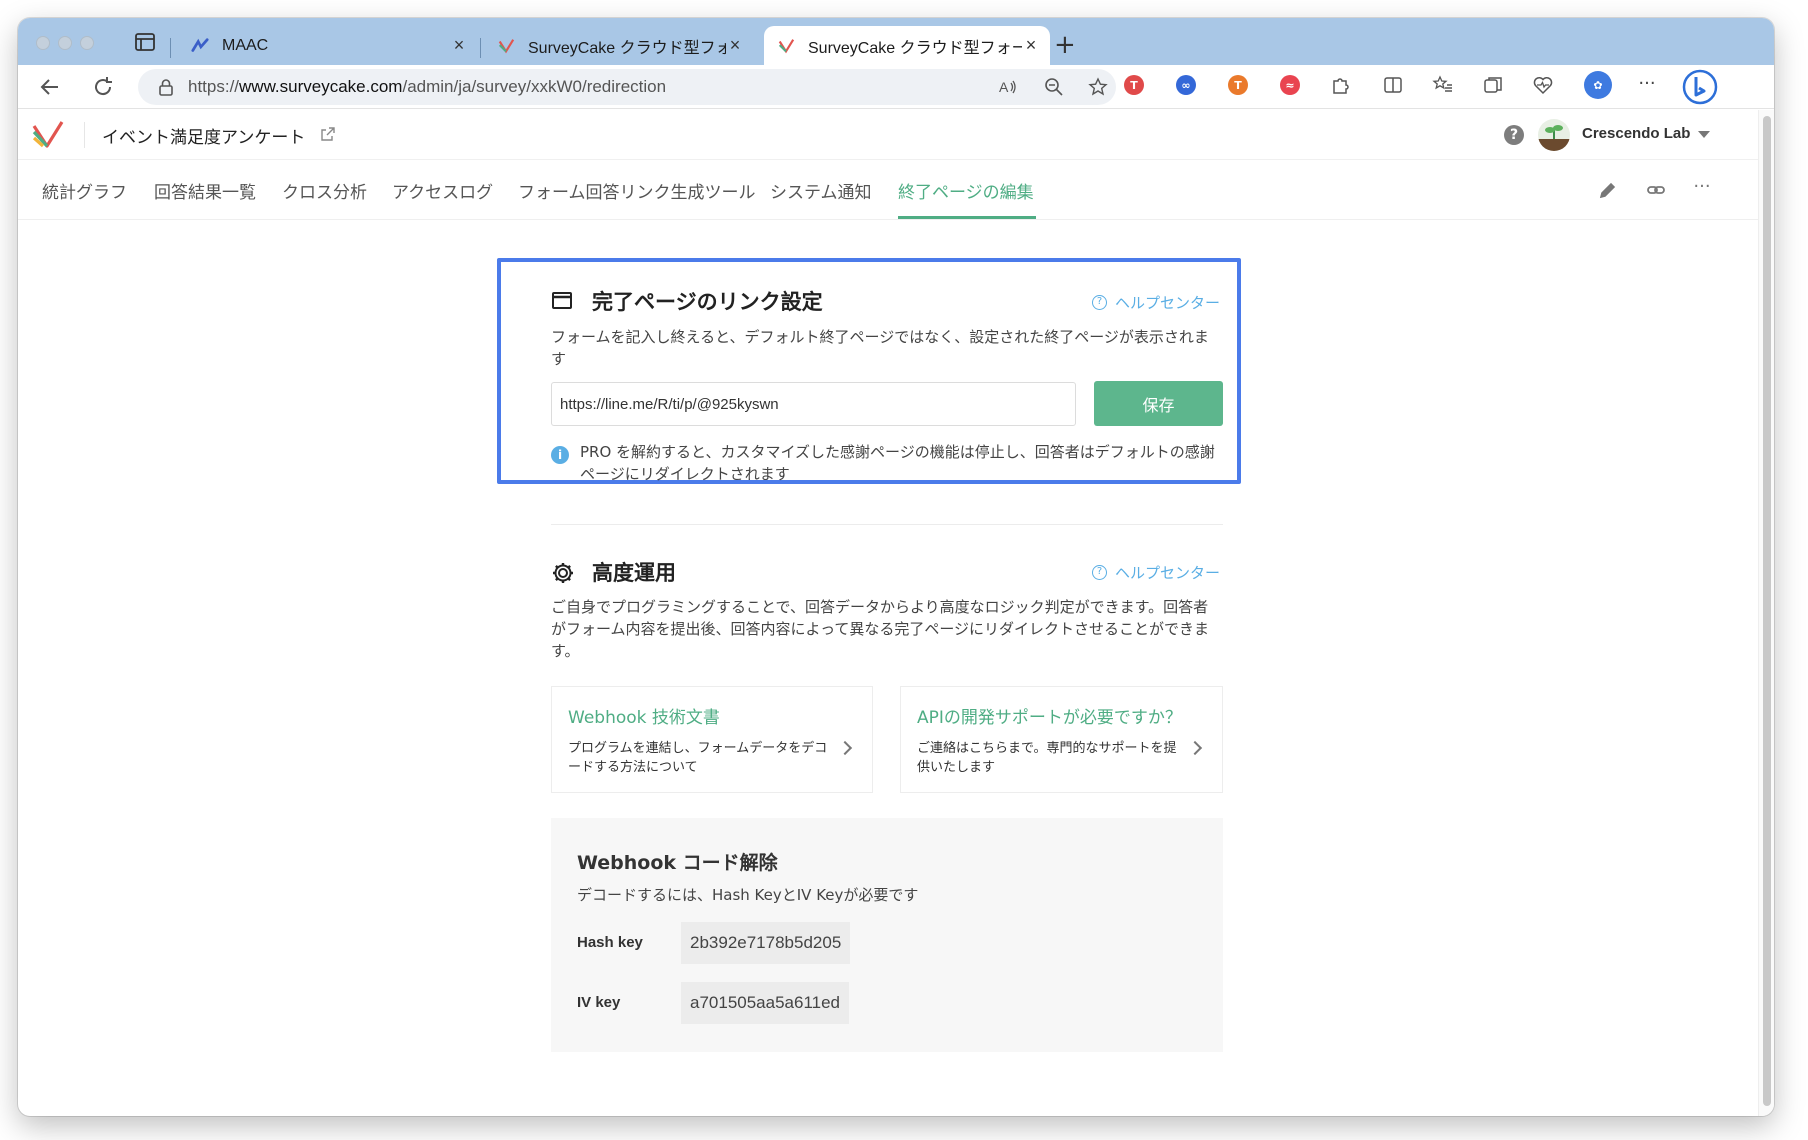 The image size is (1808, 1140). What do you see at coordinates (1598, 85) in the screenshot?
I see `profile-icon: ✿` at bounding box center [1598, 85].